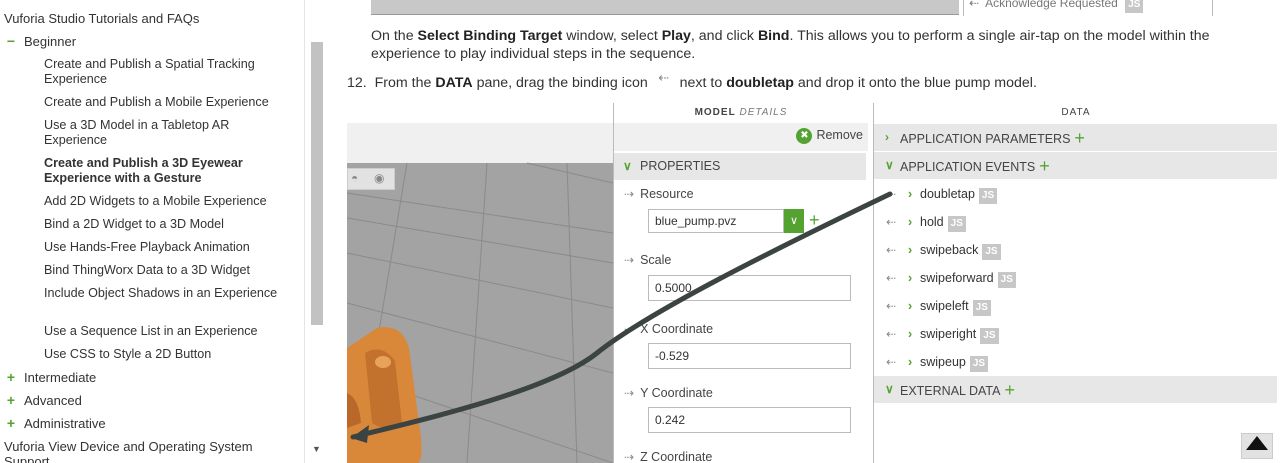 This screenshot has width=1285, height=463. I want to click on resource-select: blue_pump.pvz, so click(716, 221).